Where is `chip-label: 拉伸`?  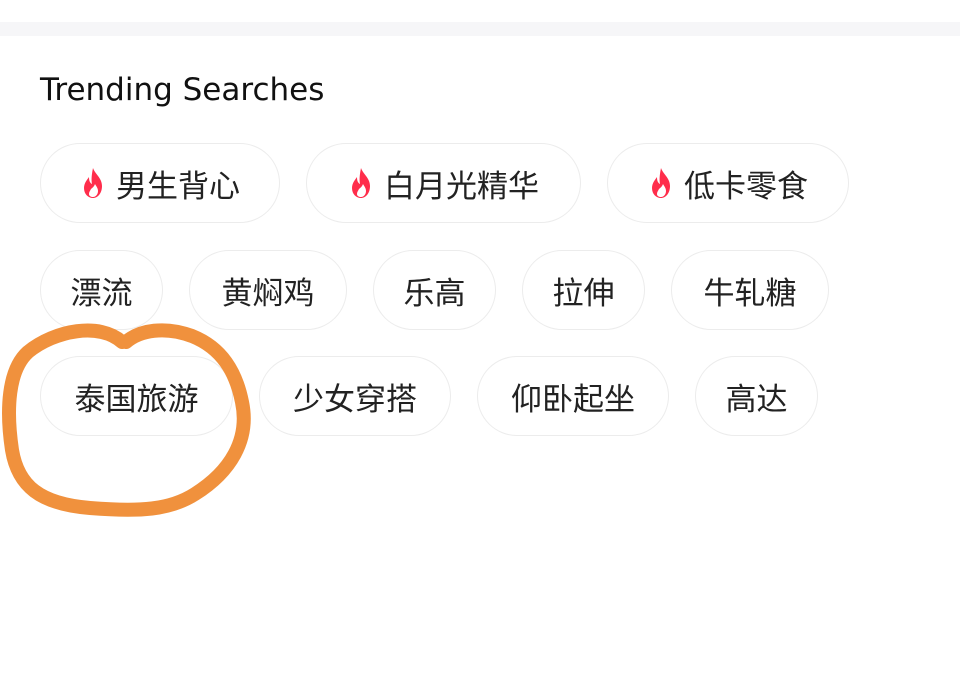
chip-label: 拉伸 is located at coordinates (583, 293).